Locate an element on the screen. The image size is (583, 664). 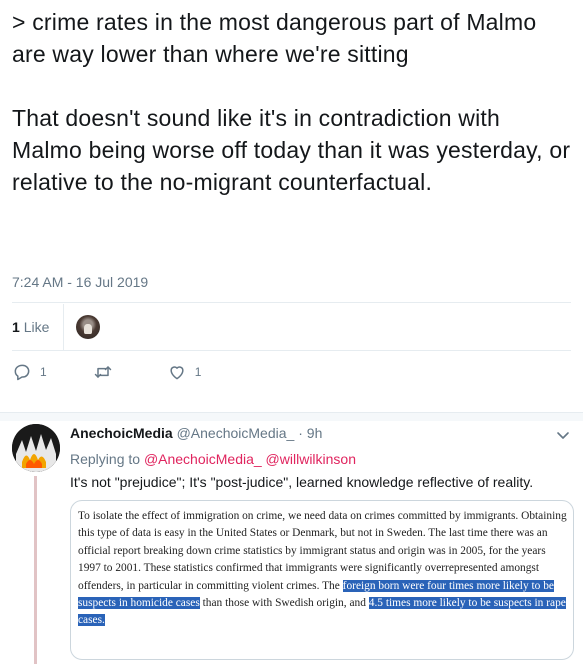
action-bar: 1 1 is located at coordinates (129, 372).